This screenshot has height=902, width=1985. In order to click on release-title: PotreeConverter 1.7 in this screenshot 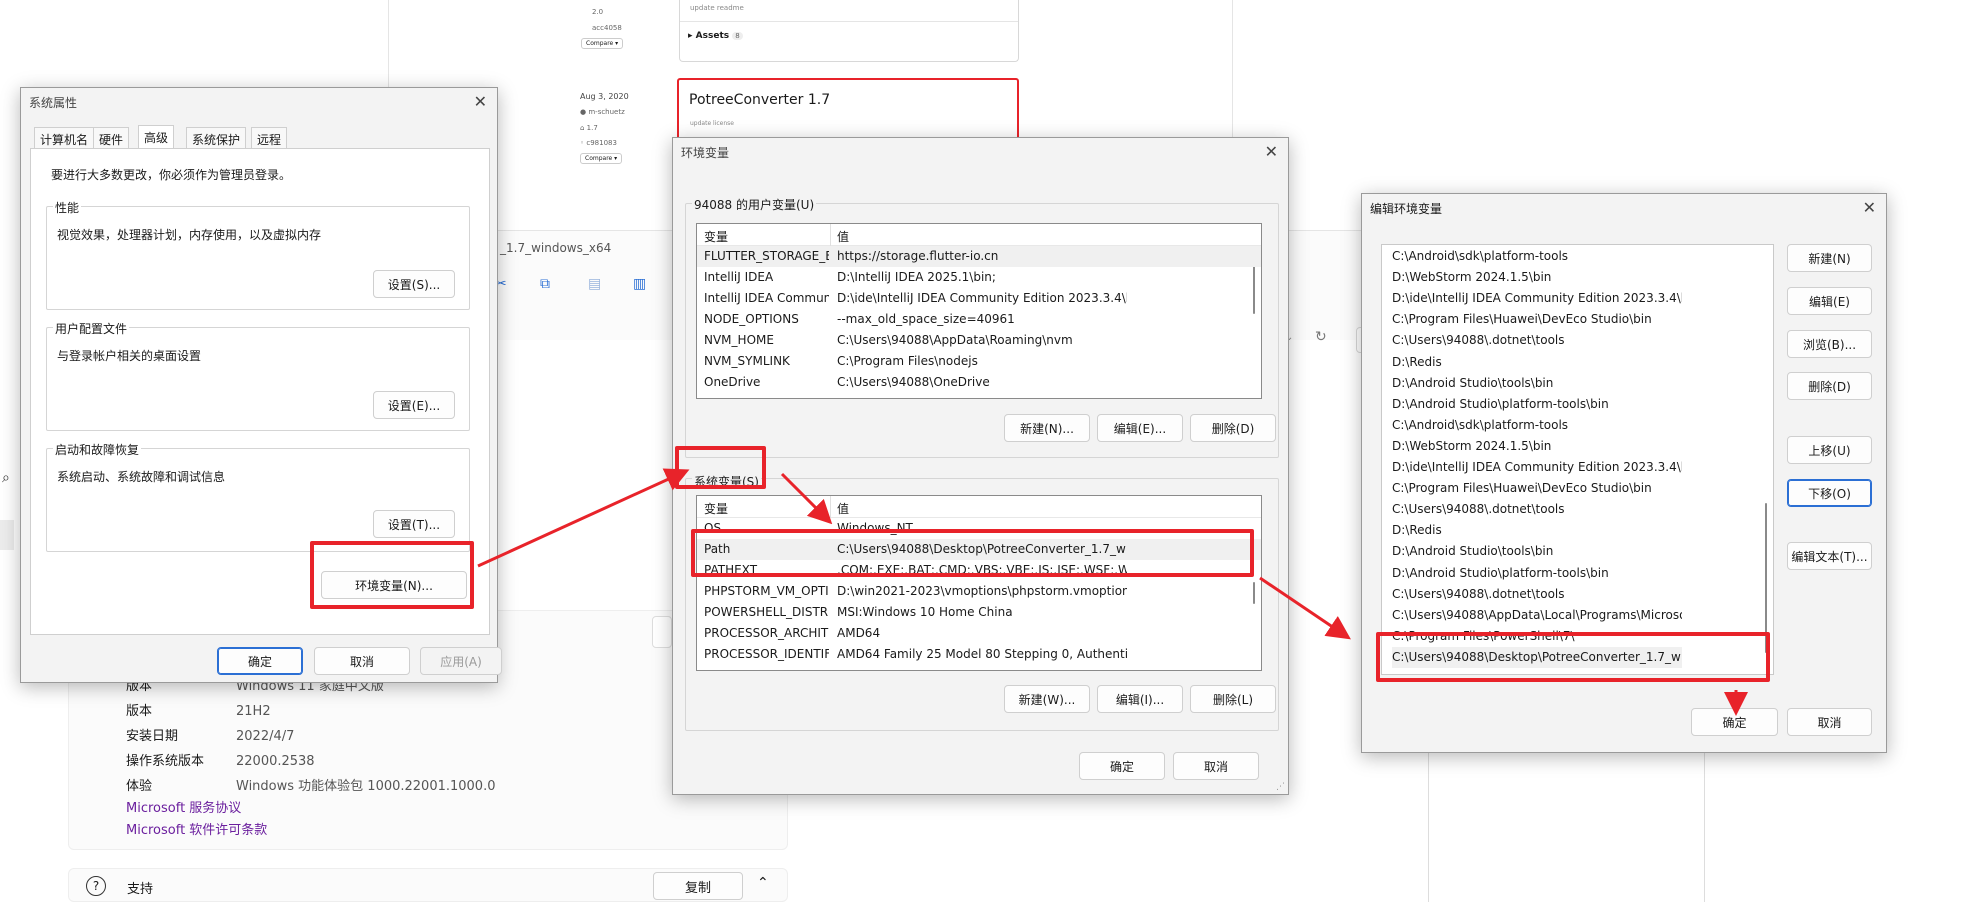, I will do `click(759, 100)`.